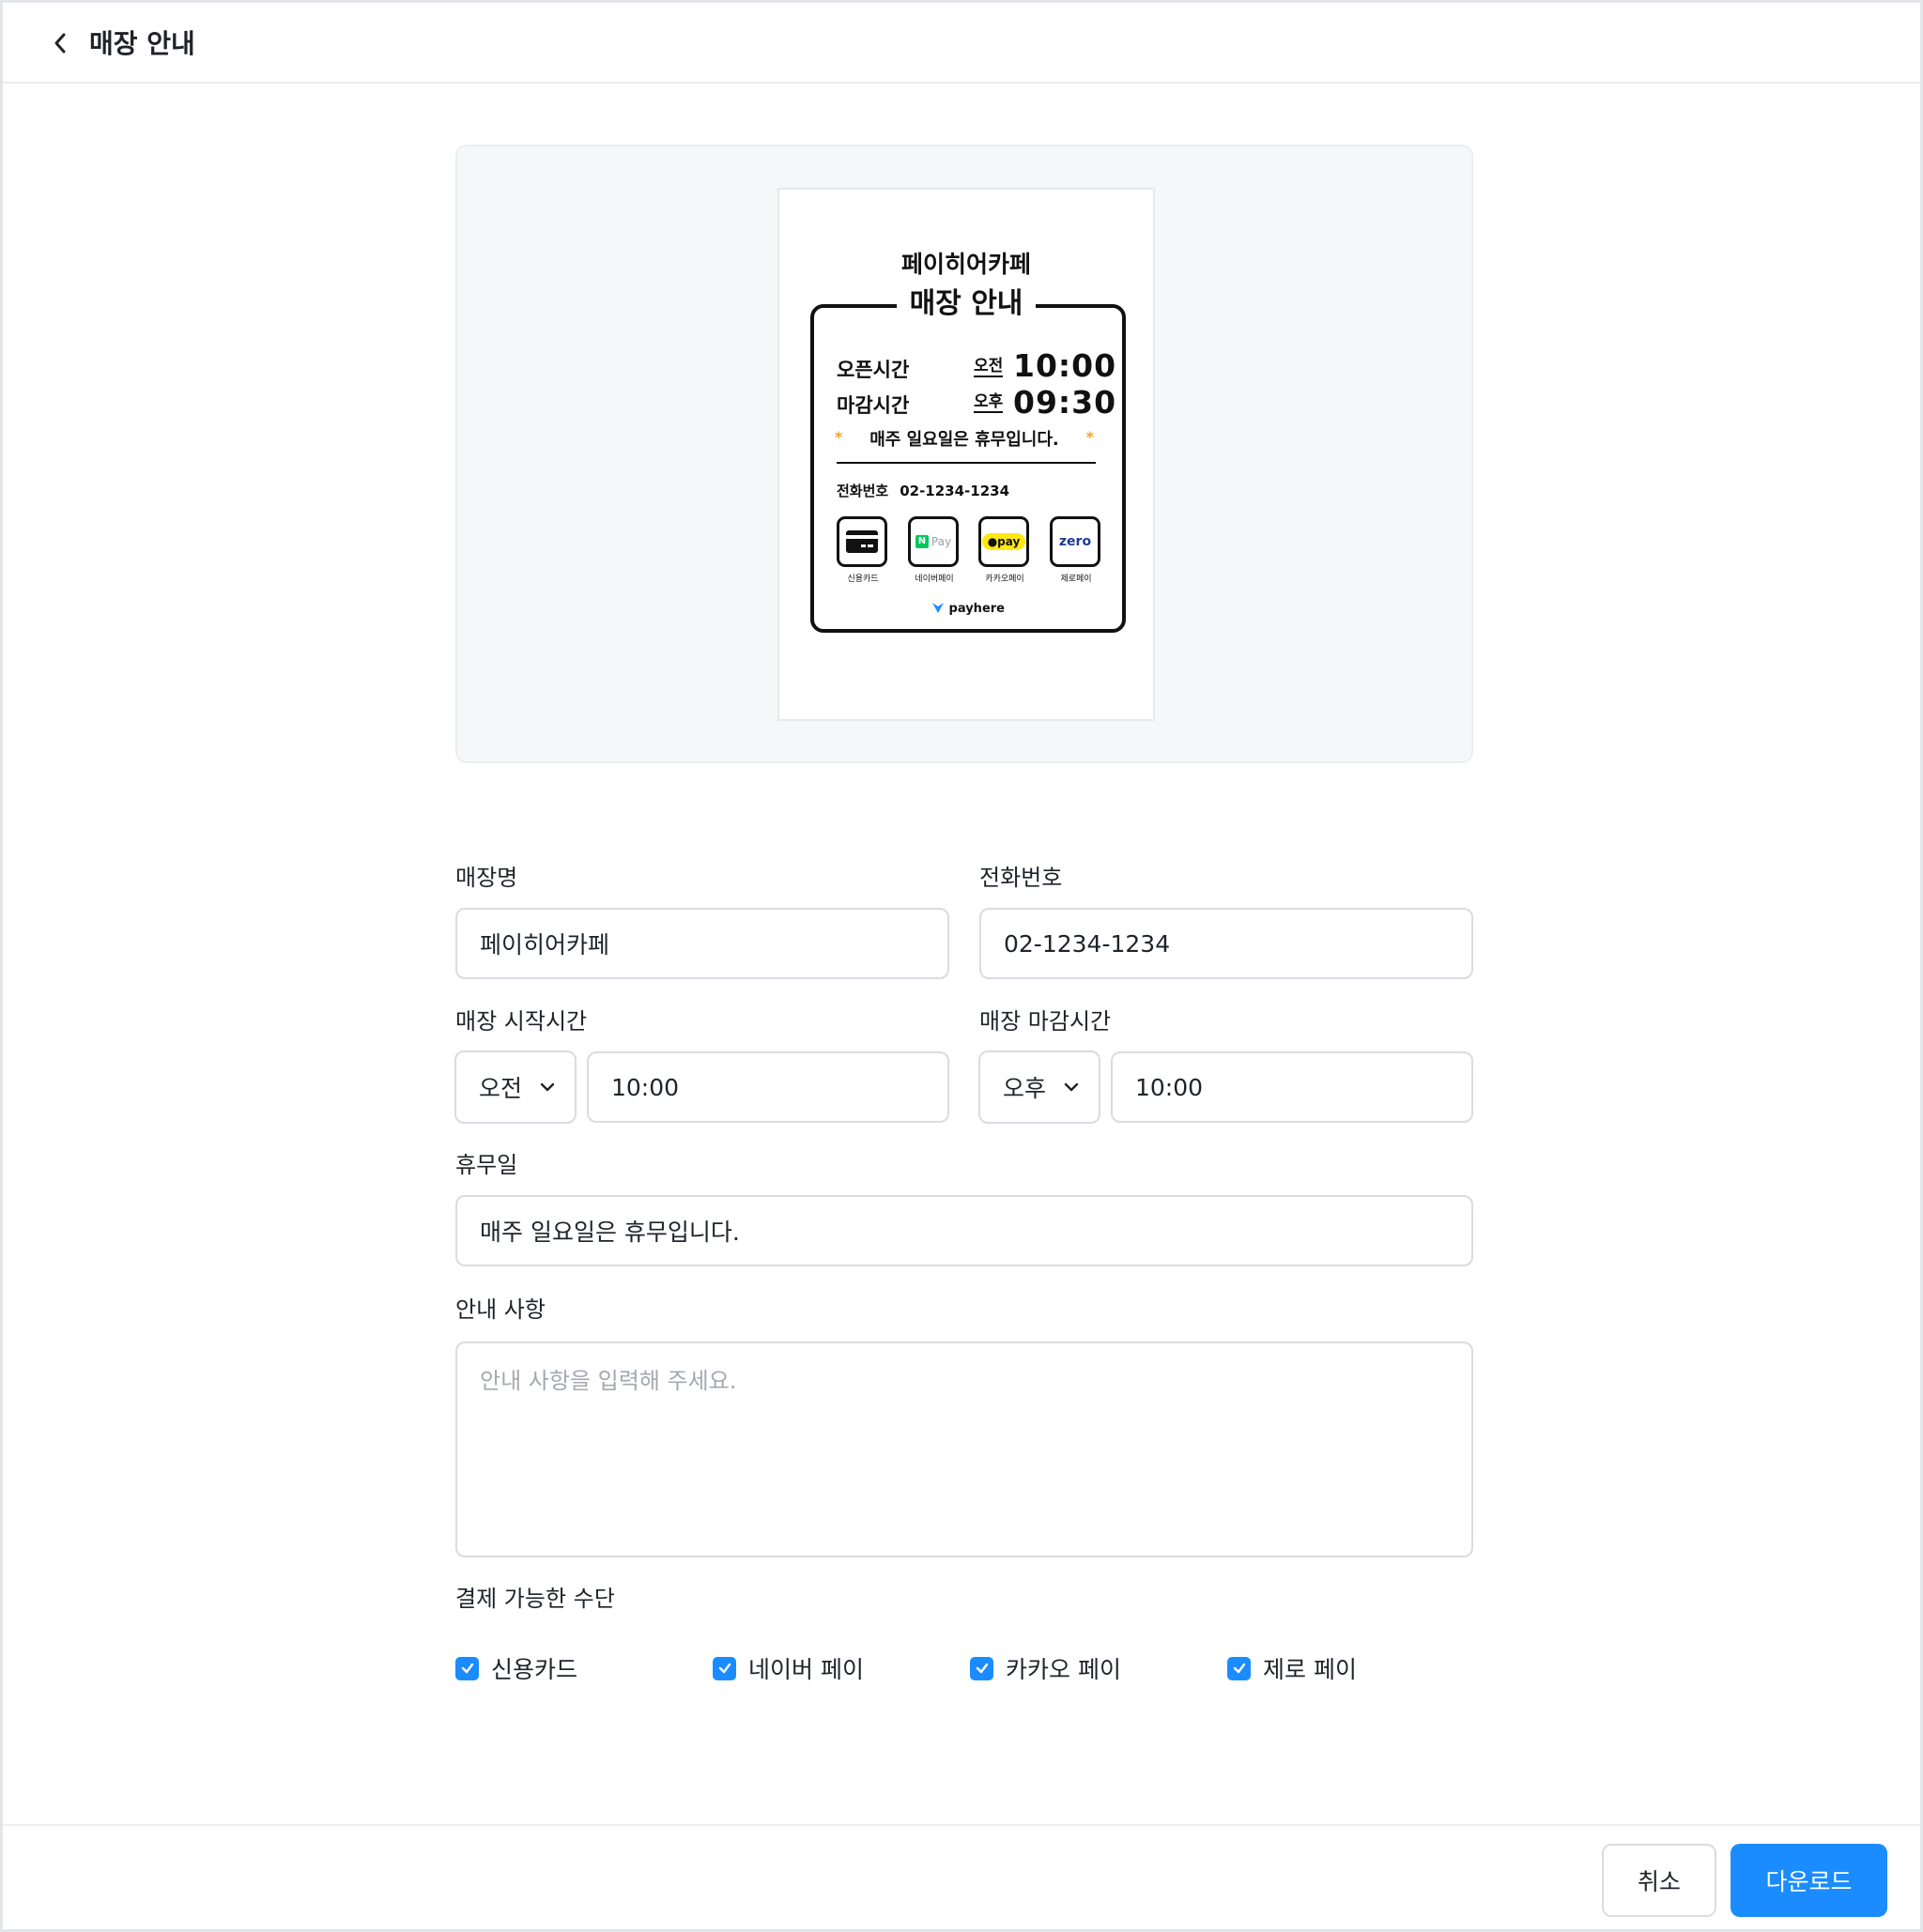 Image resolution: width=1923 pixels, height=1932 pixels. I want to click on preview-close-ampm: 오후, so click(989, 402).